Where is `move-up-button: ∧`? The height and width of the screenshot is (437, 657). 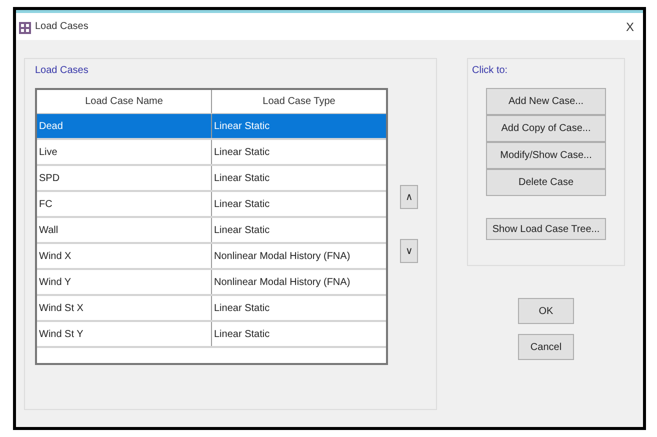
move-up-button: ∧ is located at coordinates (409, 197).